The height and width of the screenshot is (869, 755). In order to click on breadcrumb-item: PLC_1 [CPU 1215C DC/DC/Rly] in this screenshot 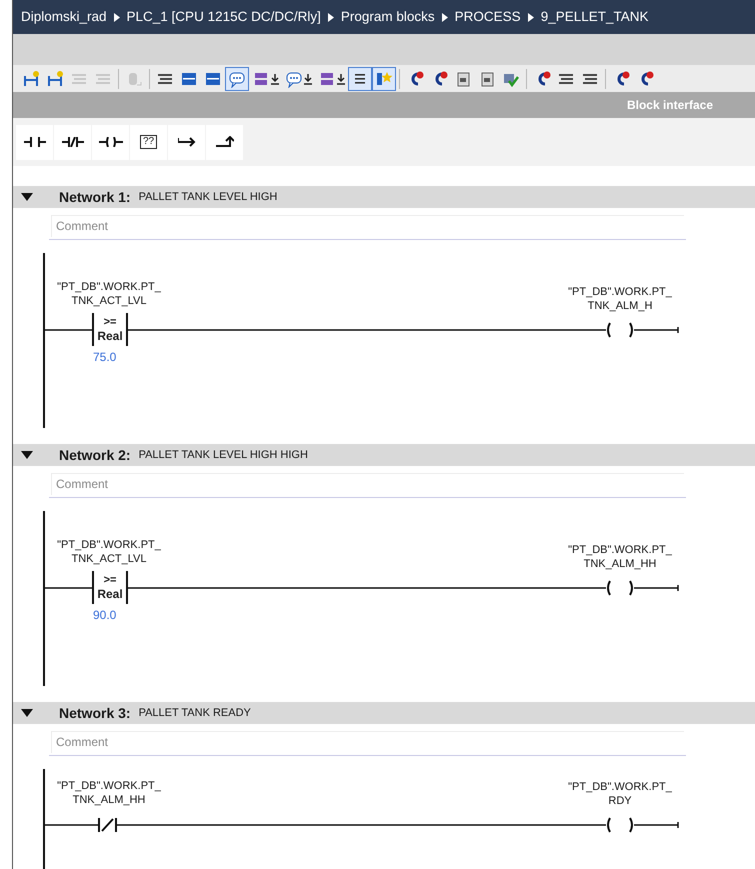, I will do `click(223, 17)`.